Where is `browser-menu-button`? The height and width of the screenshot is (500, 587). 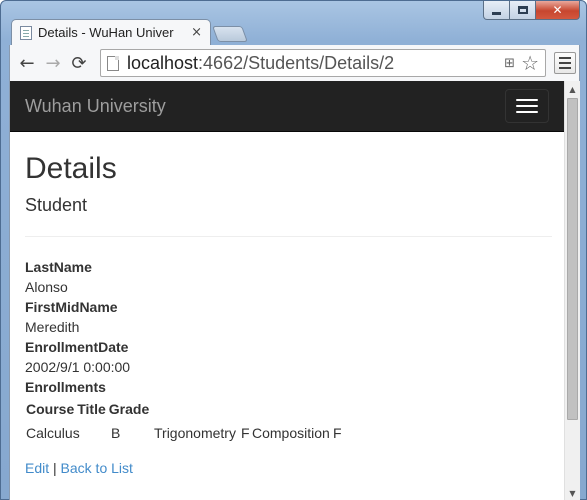 browser-menu-button is located at coordinates (565, 63).